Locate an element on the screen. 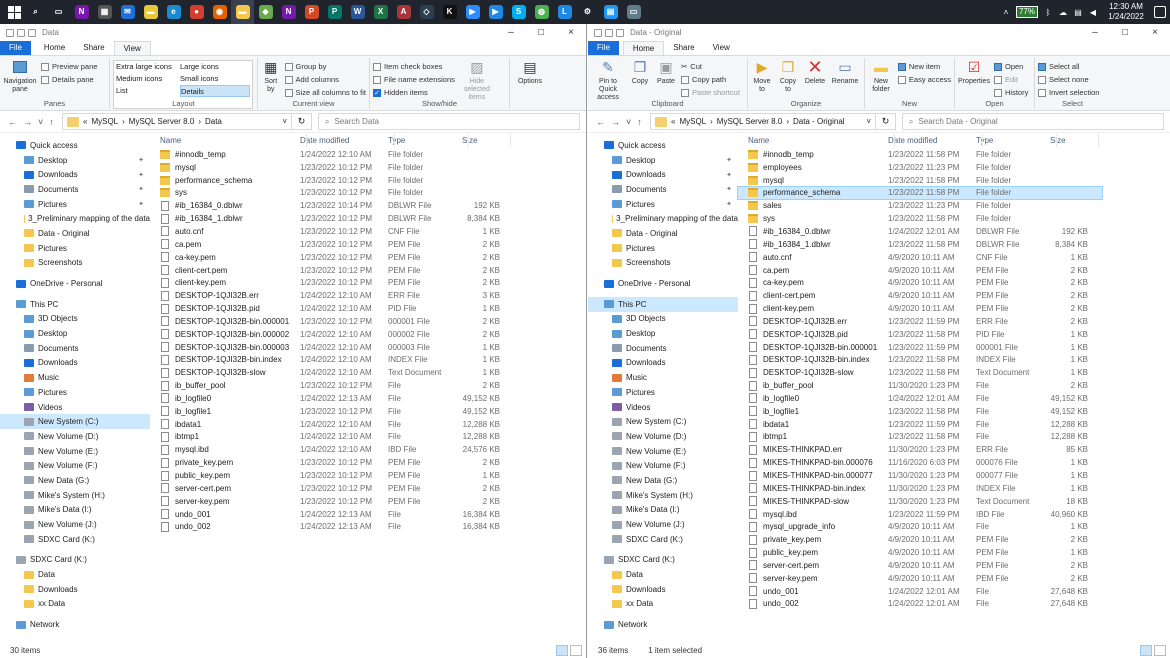 The image size is (1170, 658). edge-icon: e is located at coordinates (173, 12).